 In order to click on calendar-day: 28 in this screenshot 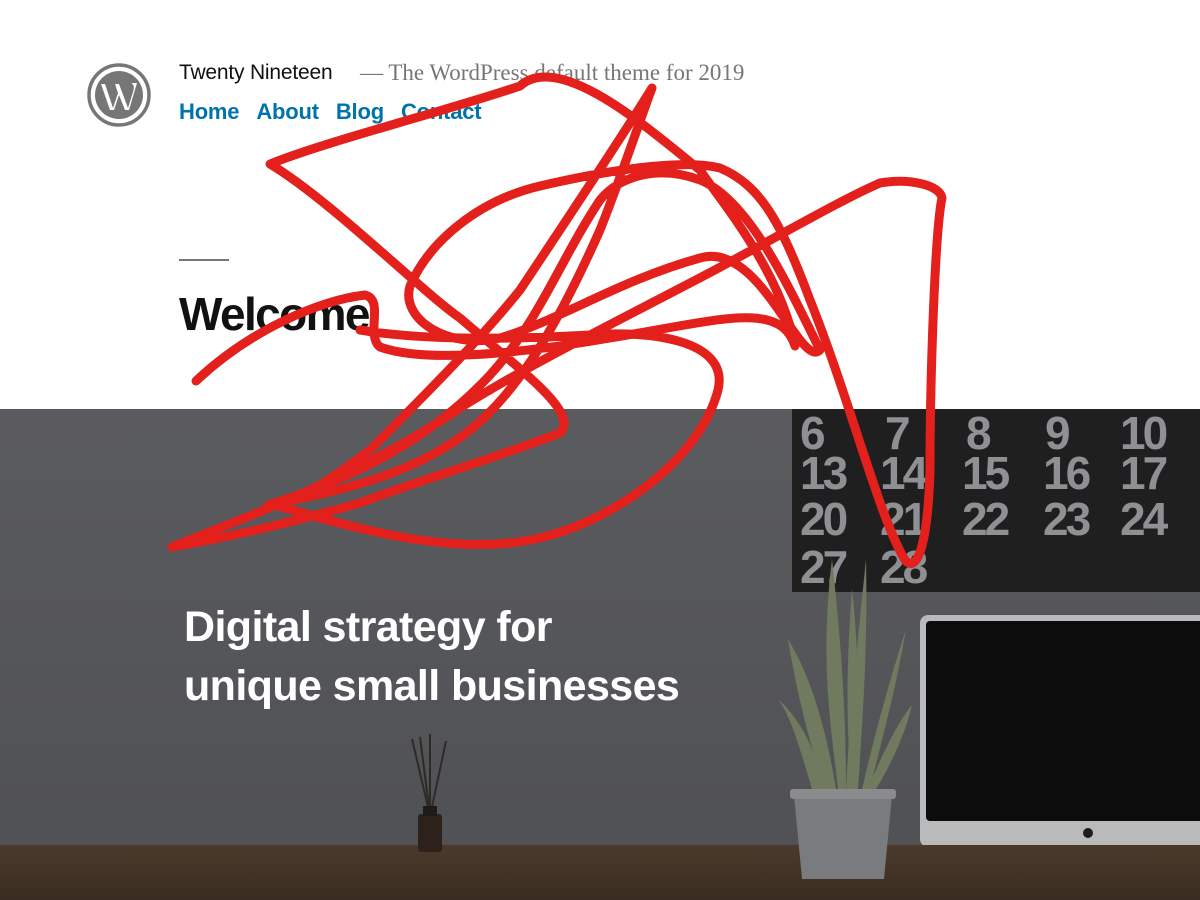, I will do `click(904, 567)`.